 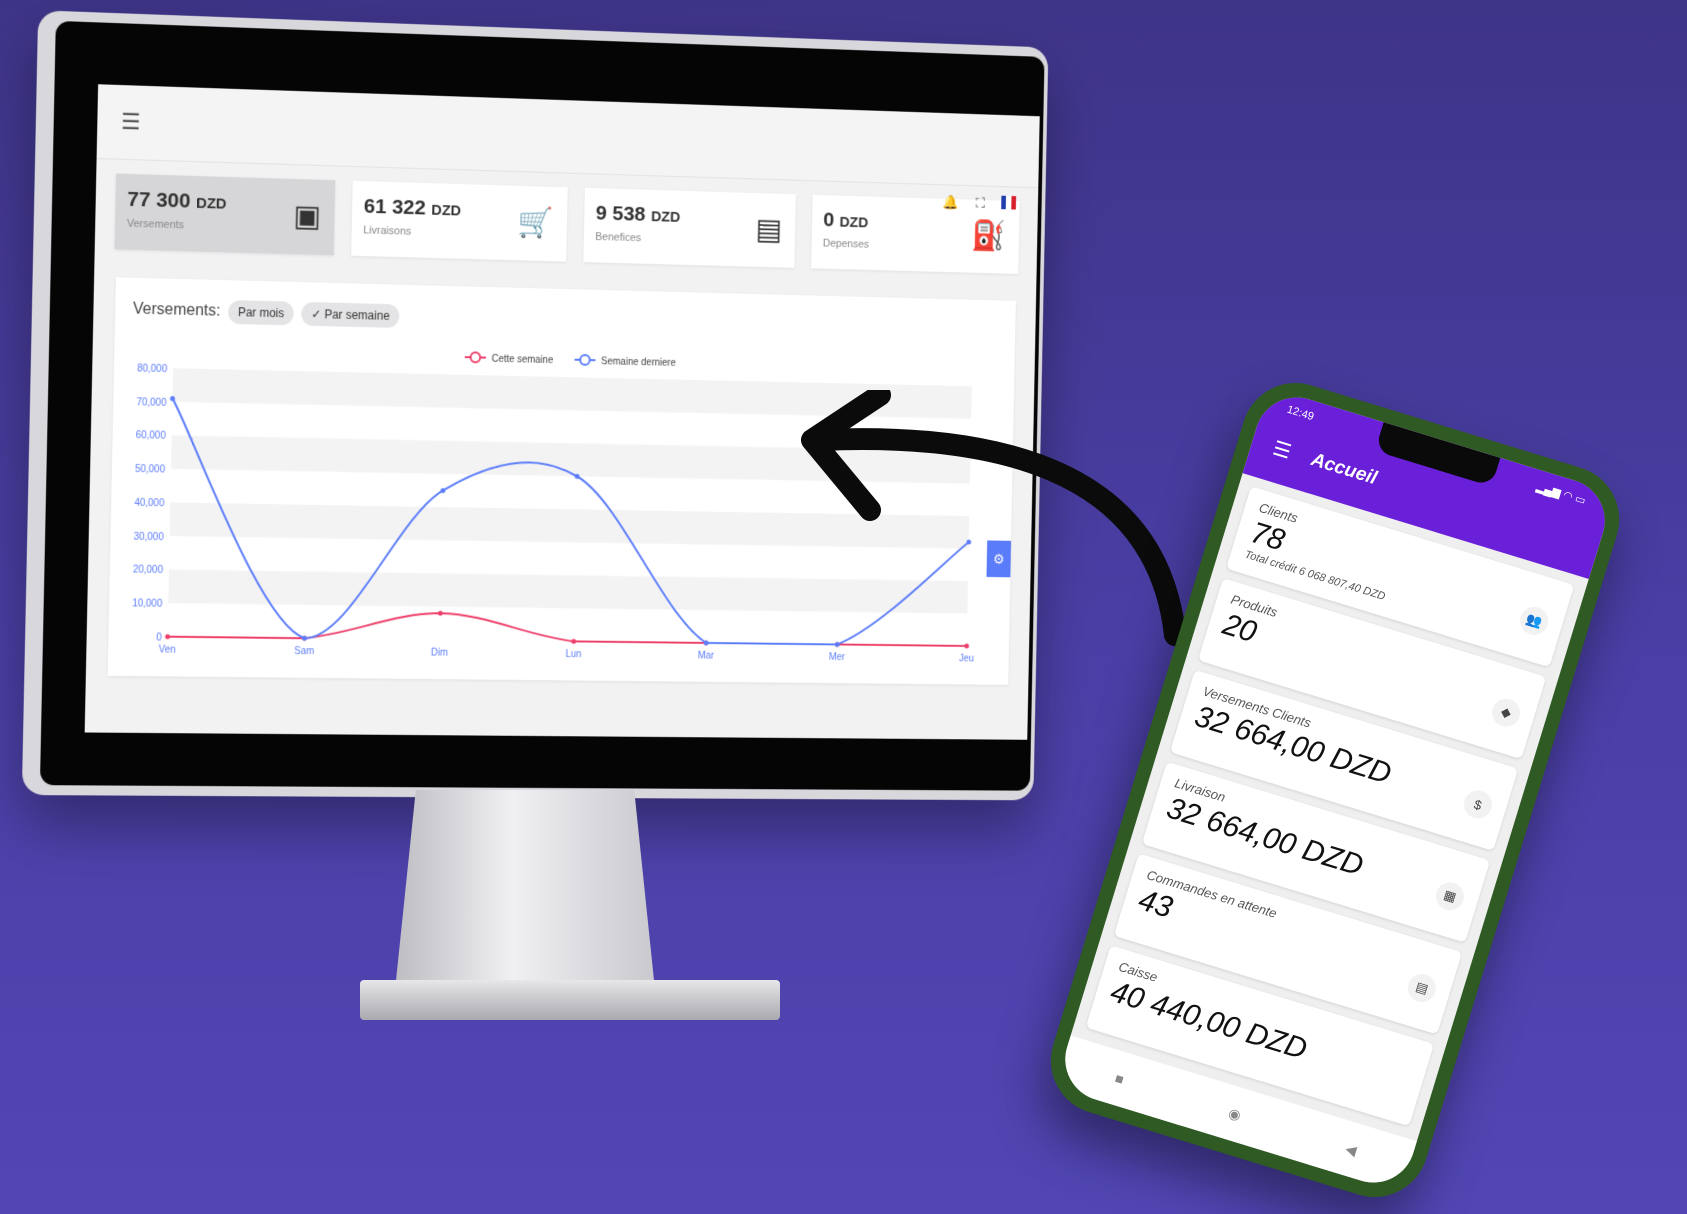 I want to click on back-icon: ◀, so click(x=1351, y=1149).